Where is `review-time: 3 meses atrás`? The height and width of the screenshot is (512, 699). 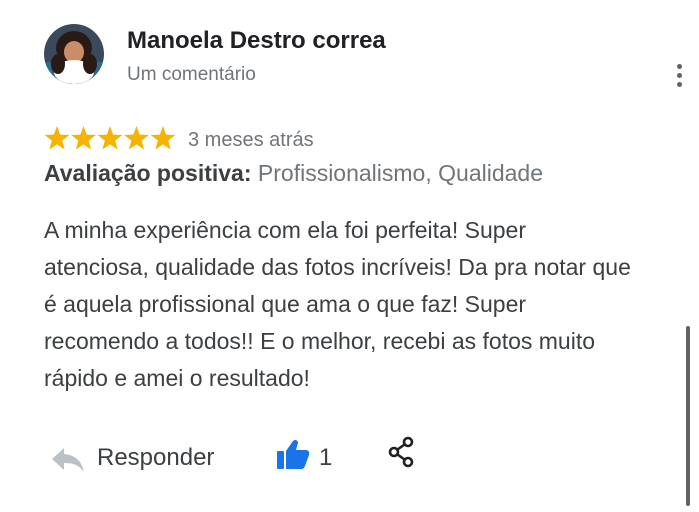 review-time: 3 meses atrás is located at coordinates (251, 140).